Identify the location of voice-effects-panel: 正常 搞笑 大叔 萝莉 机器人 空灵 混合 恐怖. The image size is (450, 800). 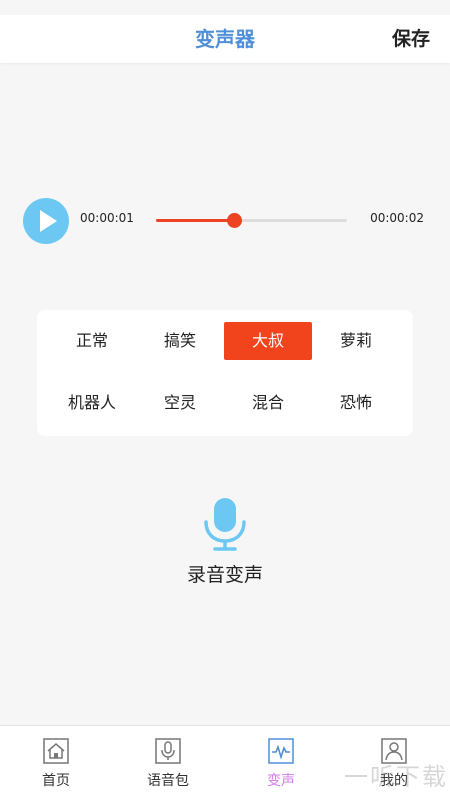
(225, 373).